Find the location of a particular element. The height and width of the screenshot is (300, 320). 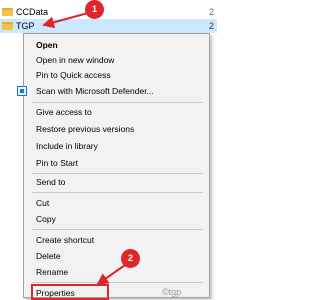

menu-item-open-in-new-window: Open in new window is located at coordinates (116, 60).